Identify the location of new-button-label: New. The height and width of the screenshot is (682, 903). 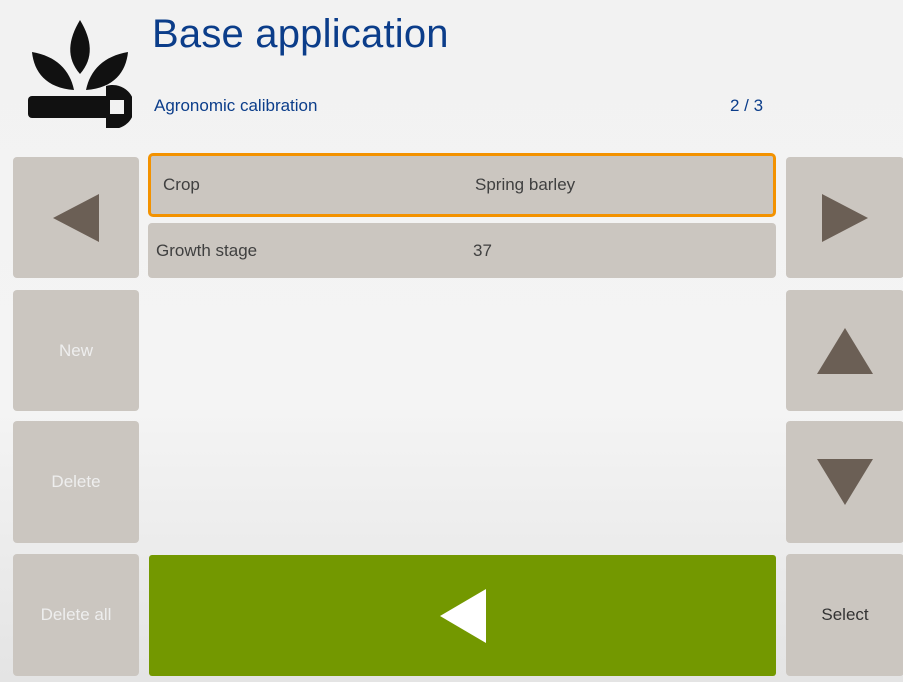
(75, 350).